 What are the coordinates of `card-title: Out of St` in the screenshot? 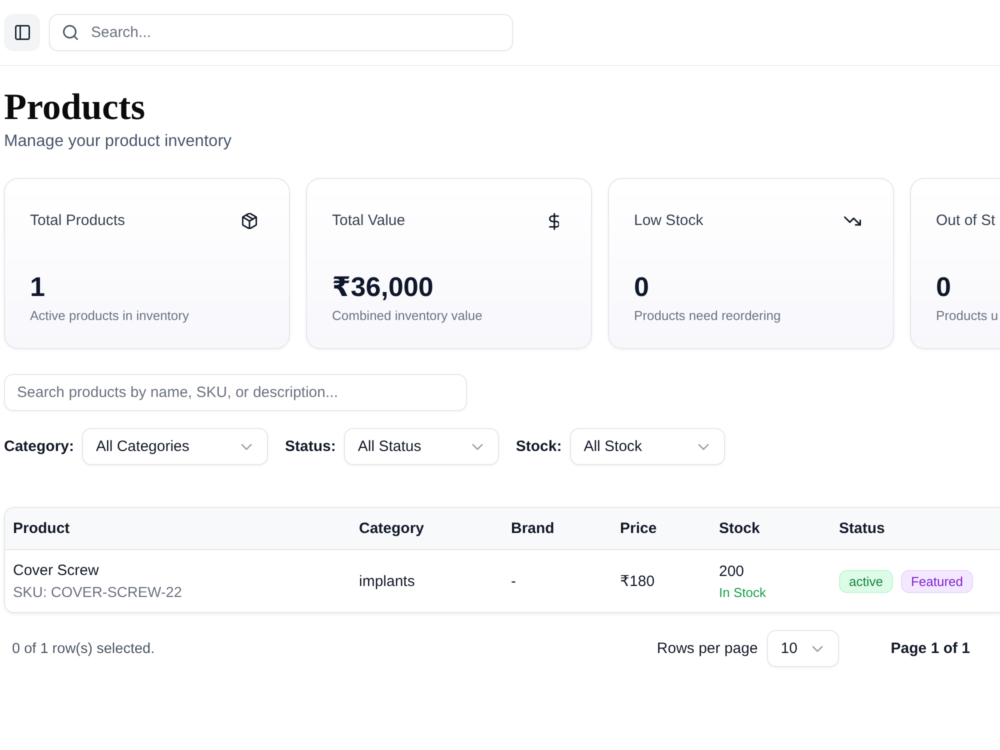 It's located at (966, 221).